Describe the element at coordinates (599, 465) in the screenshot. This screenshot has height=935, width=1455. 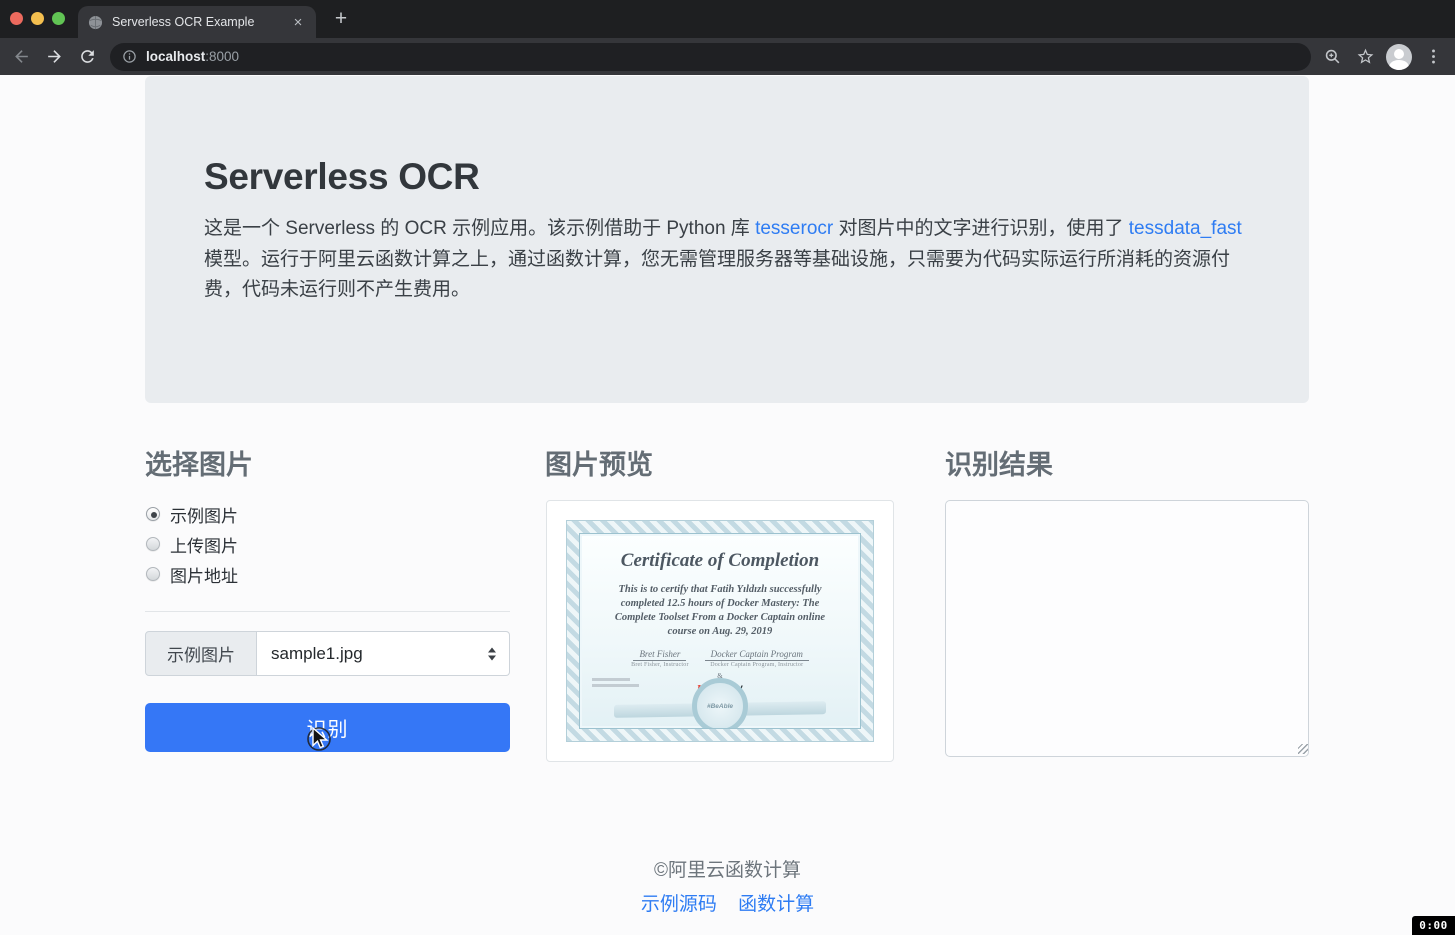
I see `preview-heading: 图片预览` at that location.